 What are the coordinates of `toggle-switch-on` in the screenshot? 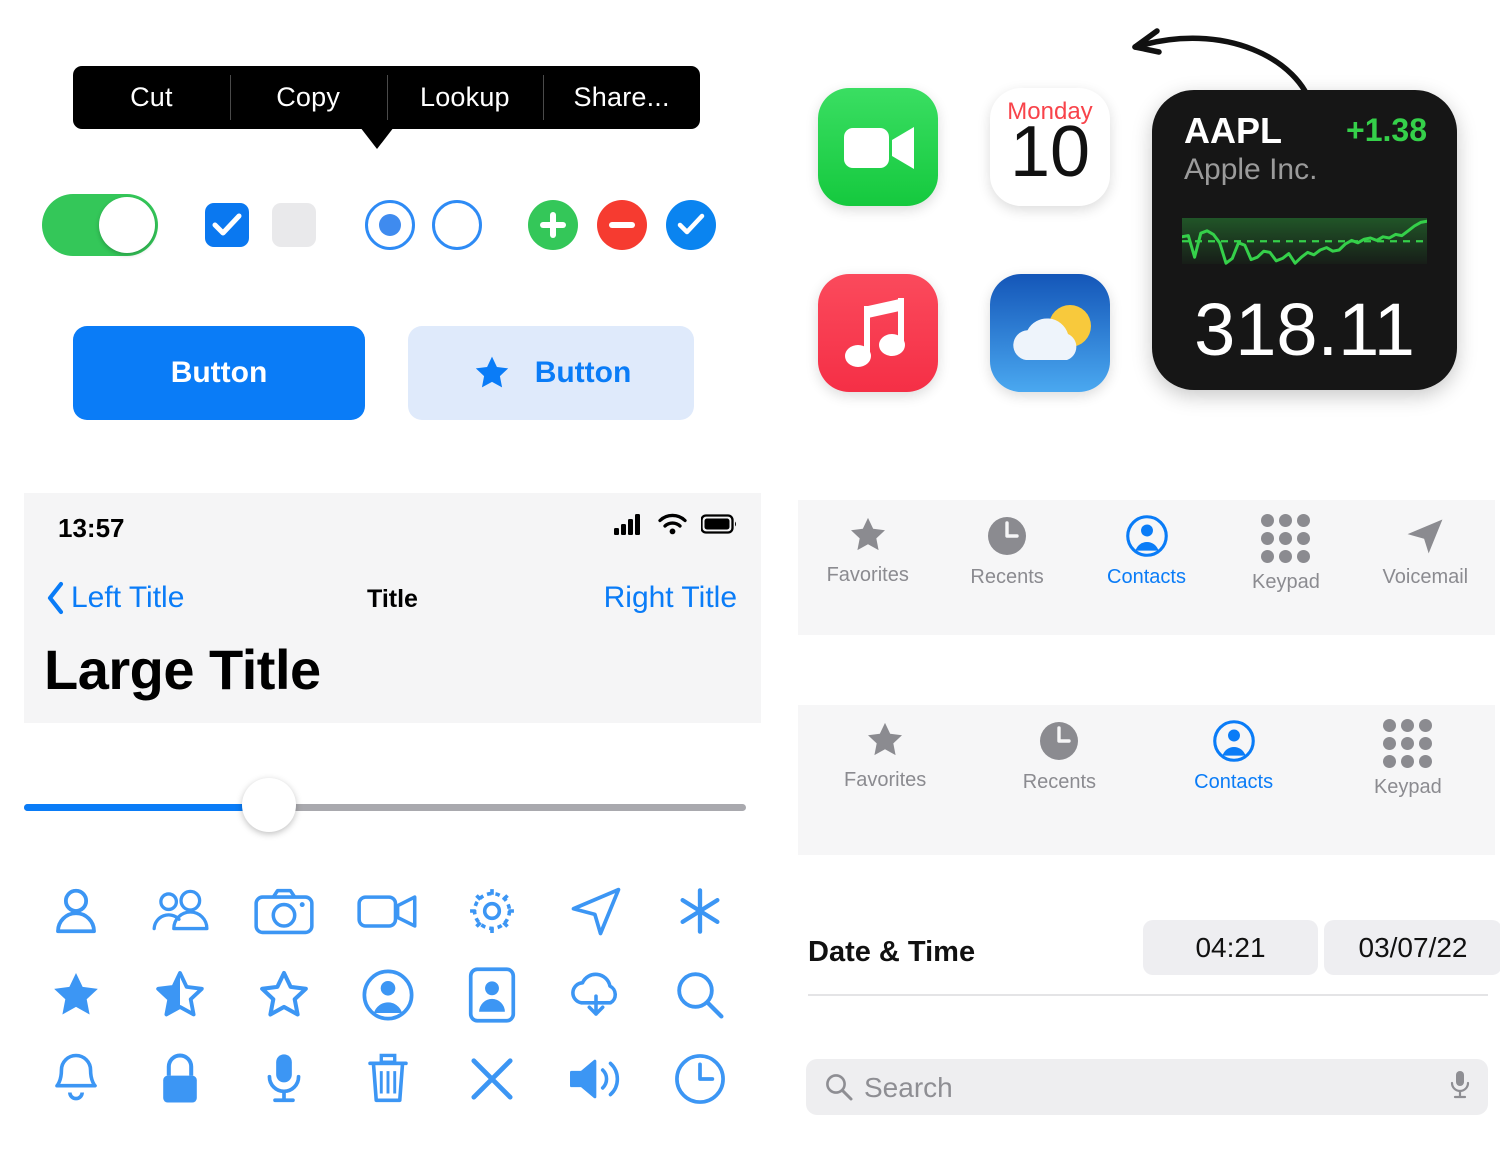 It's located at (100, 225).